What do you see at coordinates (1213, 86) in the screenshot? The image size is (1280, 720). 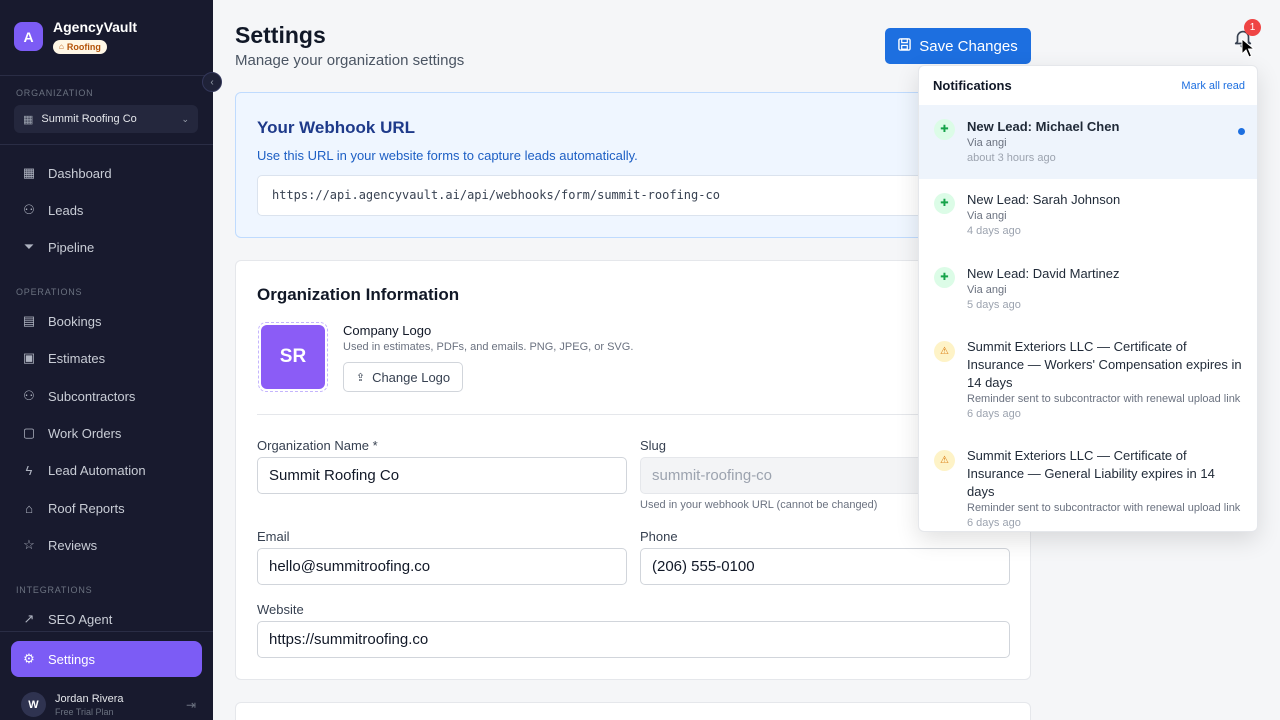 I see `mark-all-read-link: Mark all read` at bounding box center [1213, 86].